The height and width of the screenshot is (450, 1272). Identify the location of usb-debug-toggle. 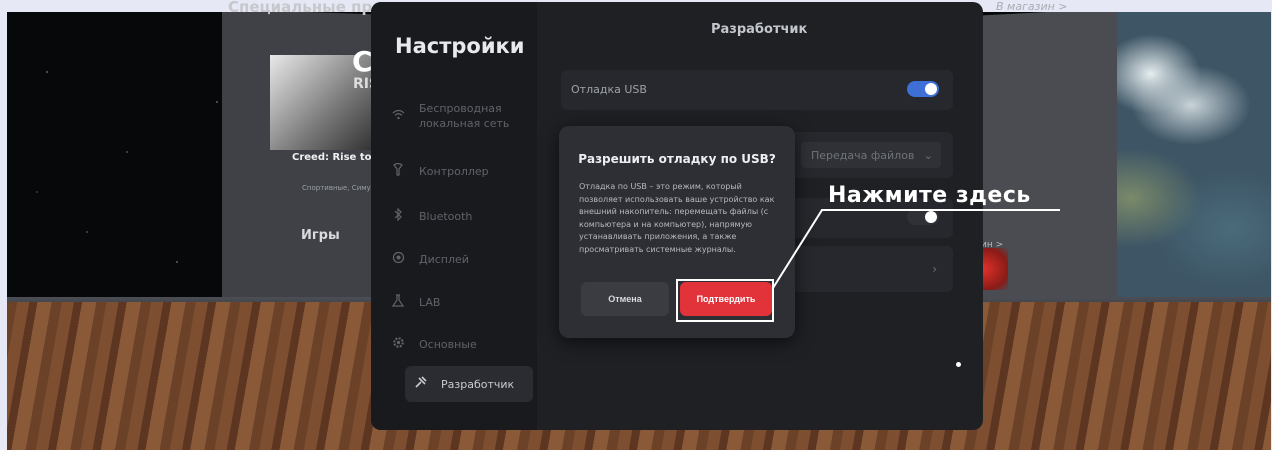
(923, 89).